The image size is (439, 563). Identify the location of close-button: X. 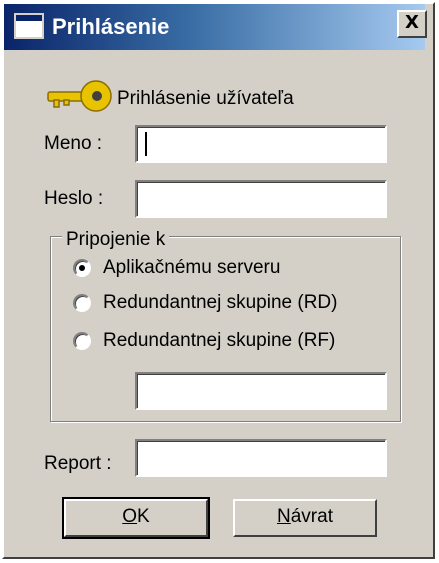
(412, 24).